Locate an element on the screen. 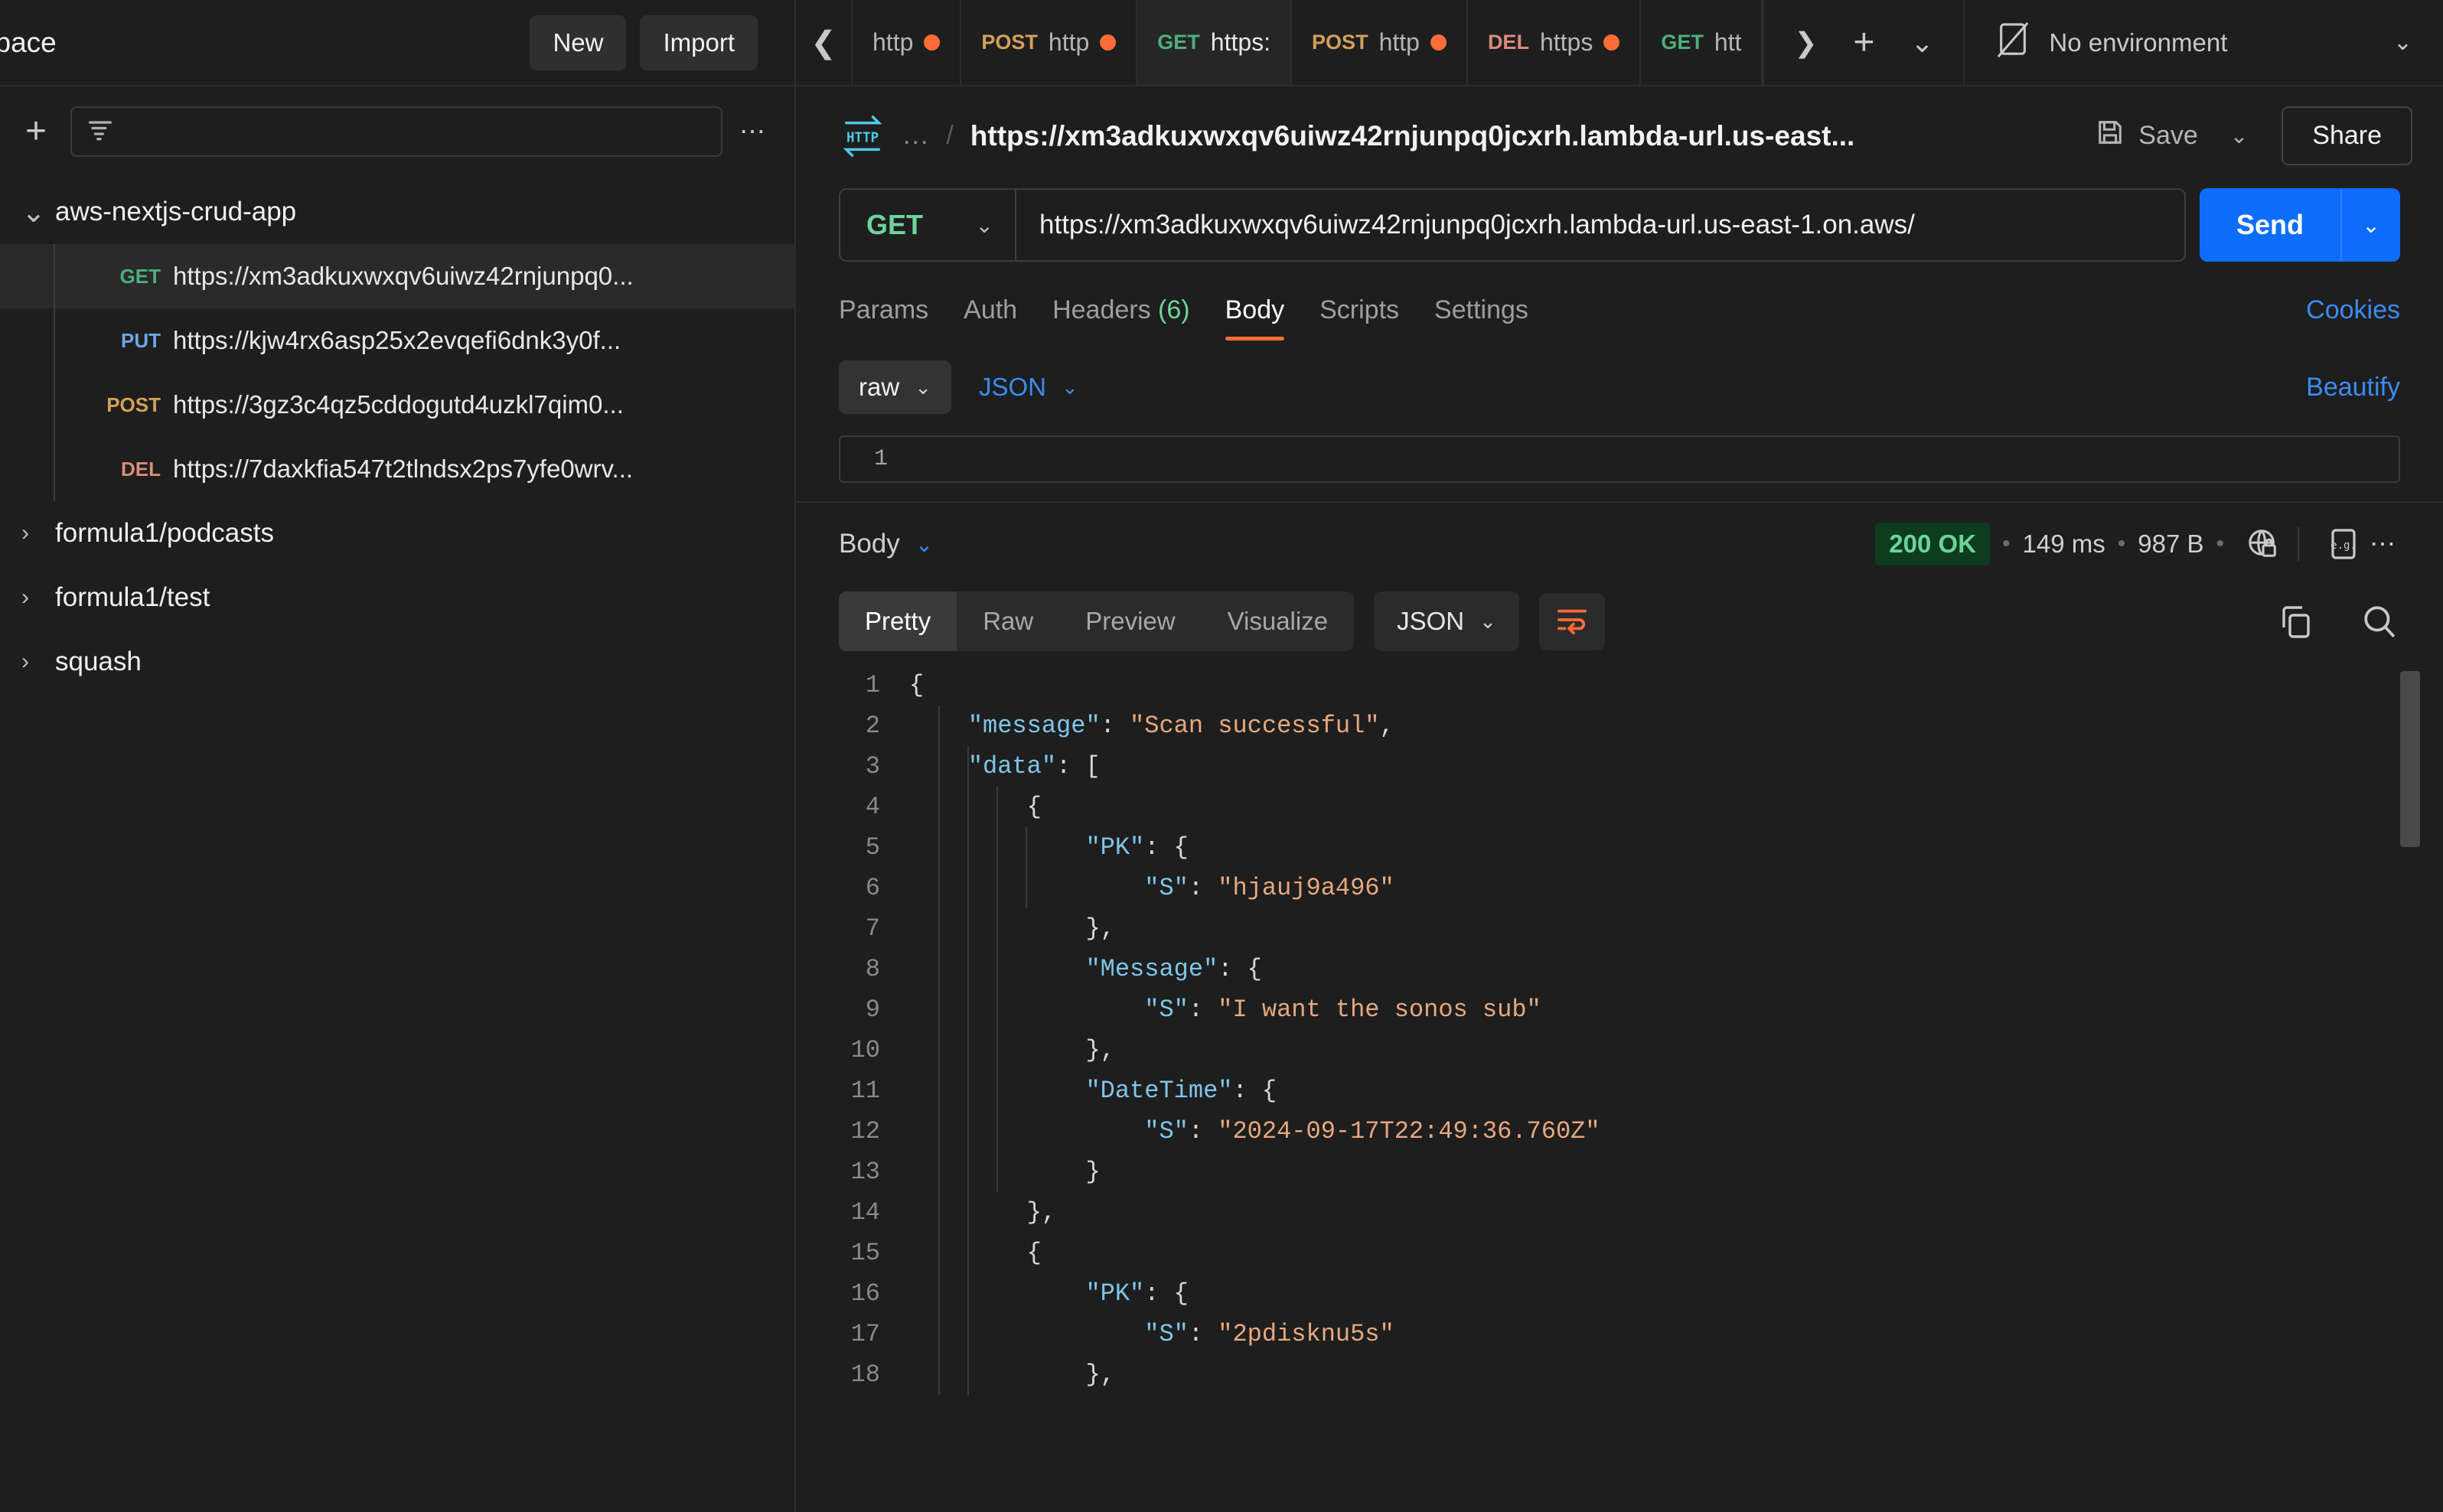 This screenshot has height=1512, width=2443. request-body-editor: 1 is located at coordinates (1620, 459).